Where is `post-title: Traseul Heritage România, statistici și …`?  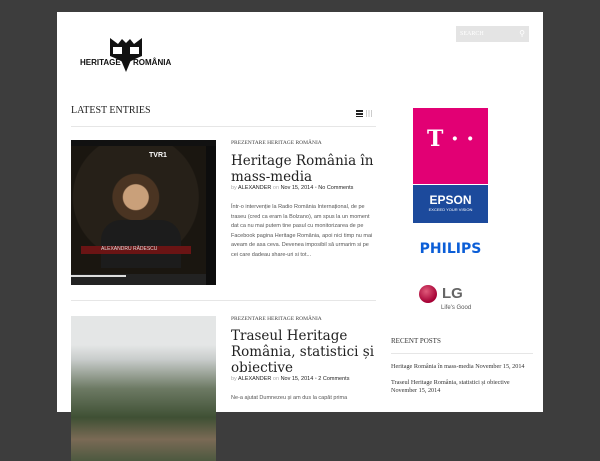 post-title: Traseul Heritage România, statistici și … is located at coordinates (306, 352).